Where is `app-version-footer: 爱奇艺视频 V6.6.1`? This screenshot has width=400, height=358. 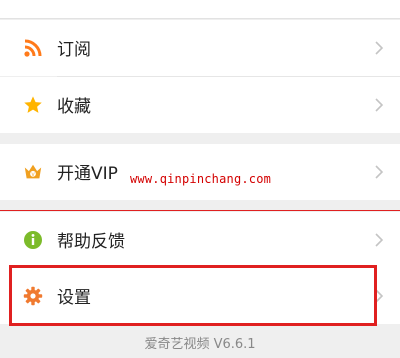
app-version-footer: 爱奇艺视频 V6.6.1 is located at coordinates (200, 344).